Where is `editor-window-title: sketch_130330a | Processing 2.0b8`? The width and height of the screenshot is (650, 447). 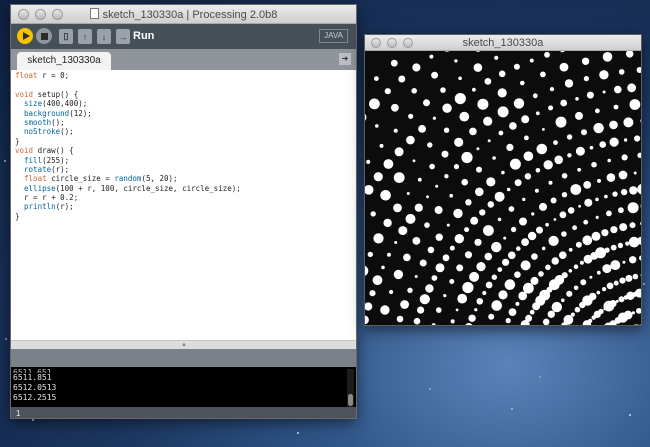 editor-window-title: sketch_130330a | Processing 2.0b8 is located at coordinates (190, 15).